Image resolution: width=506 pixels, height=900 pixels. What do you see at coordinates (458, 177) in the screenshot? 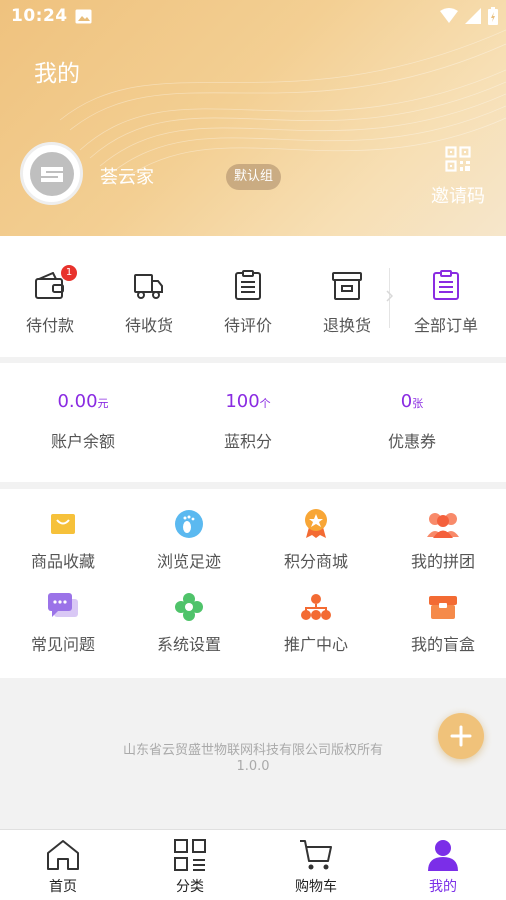
I see `invite-code-button: 邀请码` at bounding box center [458, 177].